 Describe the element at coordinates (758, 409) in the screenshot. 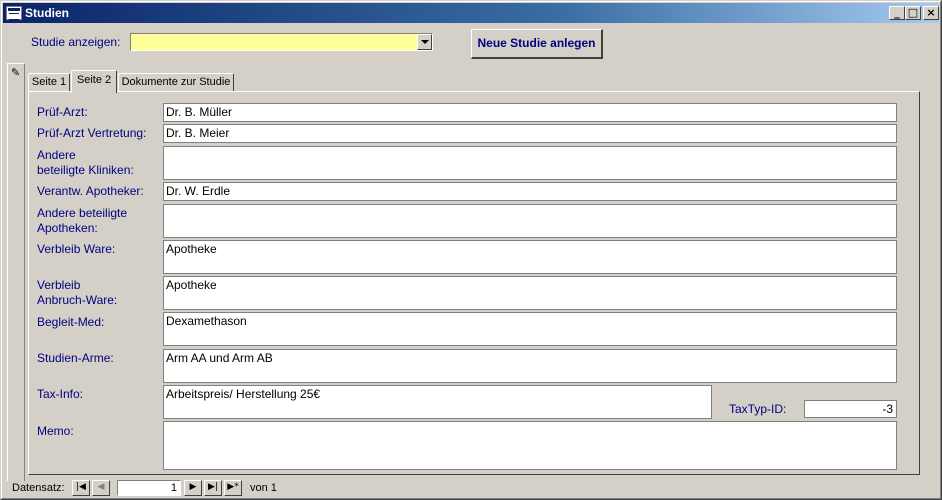

I see `taxtyp-id-label: TaxTyp-ID:` at that location.